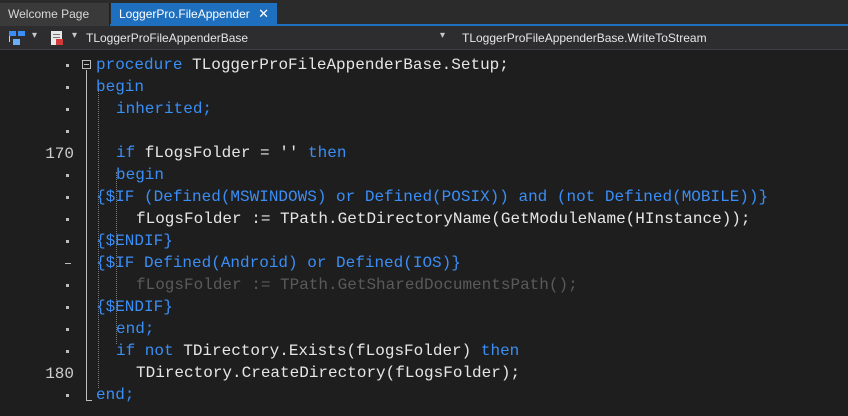 This screenshot has width=848, height=416. What do you see at coordinates (263, 14) in the screenshot?
I see `close-icon: ✕` at bounding box center [263, 14].